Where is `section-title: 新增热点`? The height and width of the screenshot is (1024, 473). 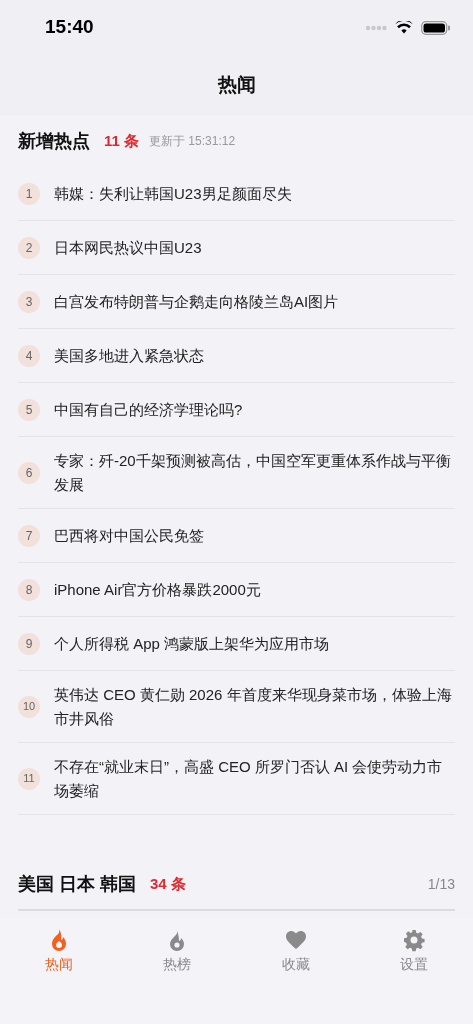
section-title: 新增热点 is located at coordinates (54, 141).